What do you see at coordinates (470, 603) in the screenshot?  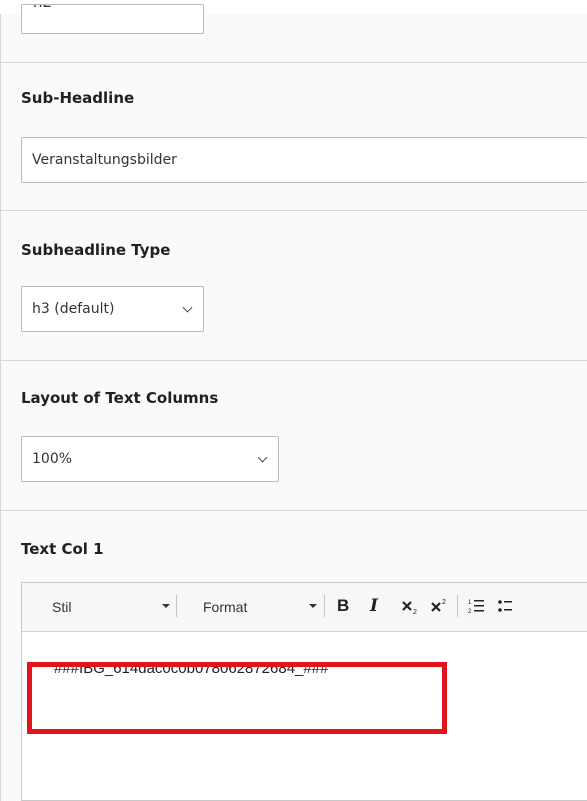 I see `svg-text: 1` at bounding box center [470, 603].